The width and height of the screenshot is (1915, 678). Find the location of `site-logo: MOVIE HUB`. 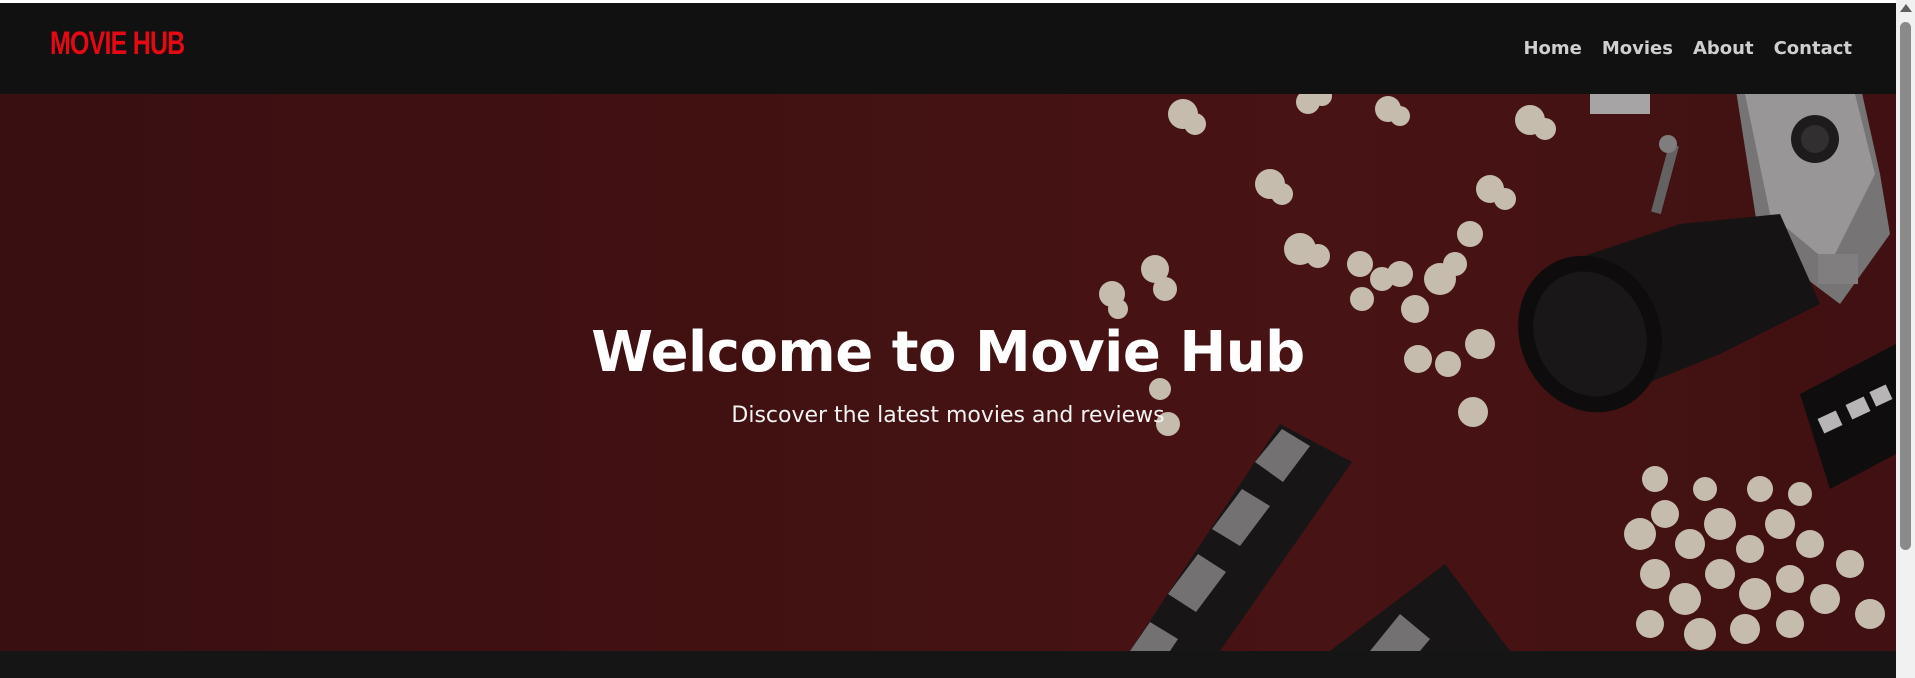

site-logo: MOVIE HUB is located at coordinates (117, 43).